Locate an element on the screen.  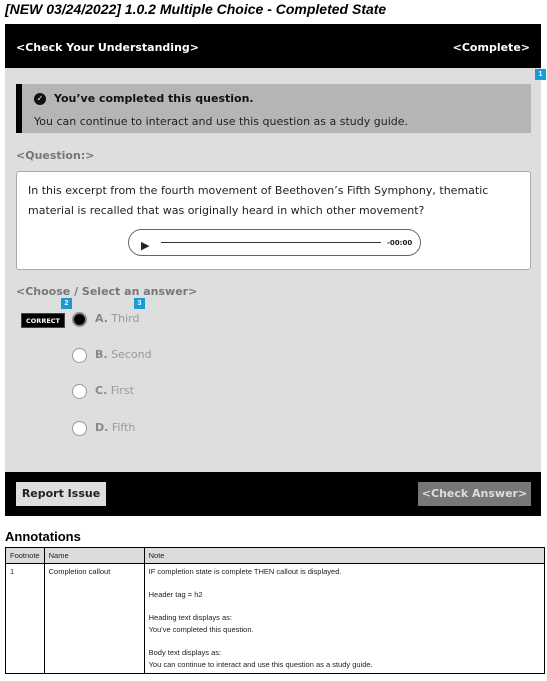
question-label: <Question:> is located at coordinates (55, 155).